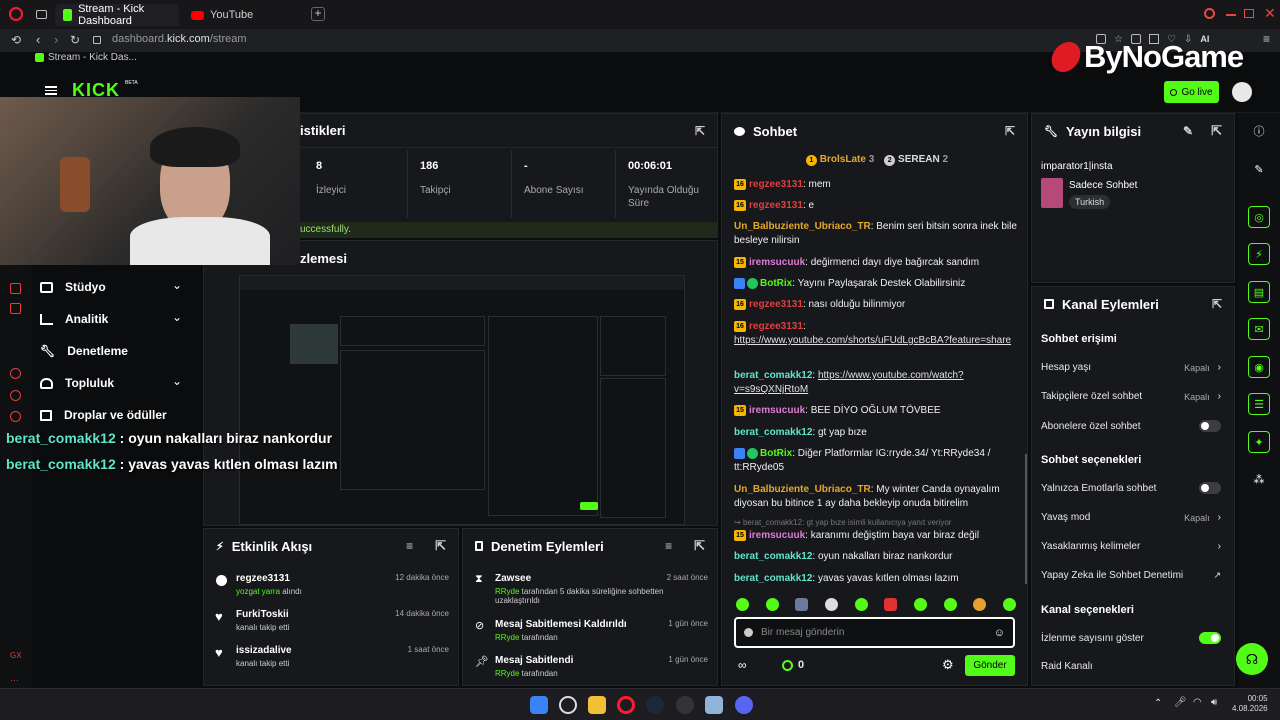 Image resolution: width=1280 pixels, height=720 pixels. Describe the element at coordinates (245, 15) in the screenshot. I see `tab-youtube: YouTube` at that location.